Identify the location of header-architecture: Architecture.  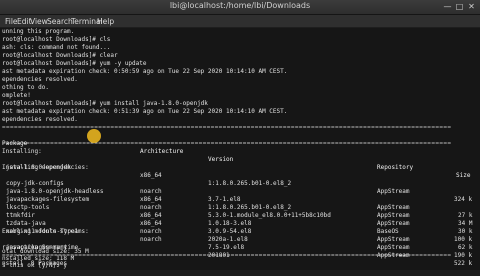
(162, 151).